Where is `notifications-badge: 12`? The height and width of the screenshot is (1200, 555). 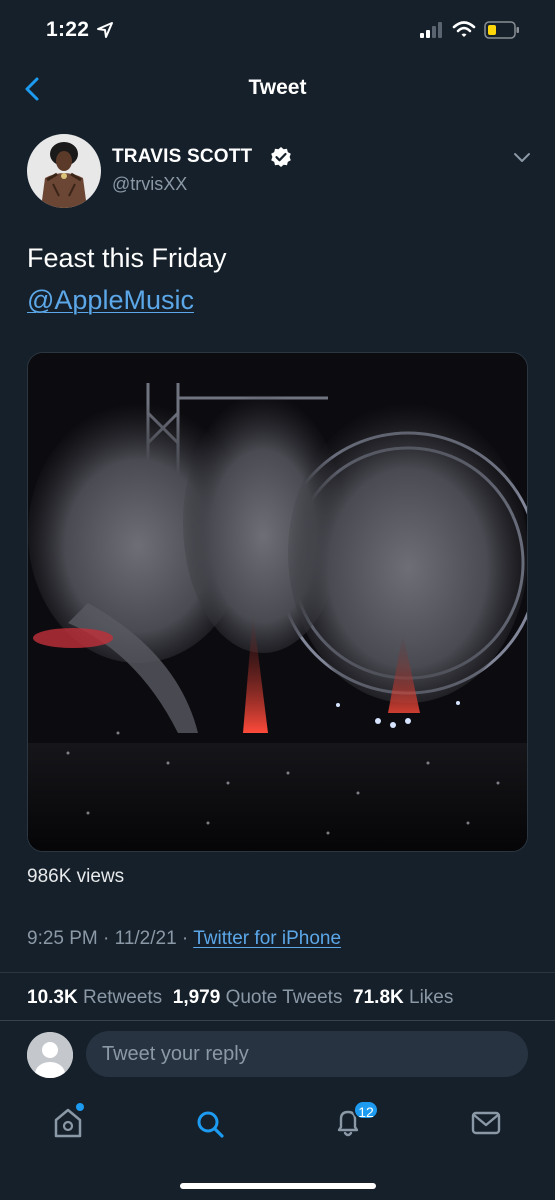 notifications-badge: 12 is located at coordinates (366, 1110).